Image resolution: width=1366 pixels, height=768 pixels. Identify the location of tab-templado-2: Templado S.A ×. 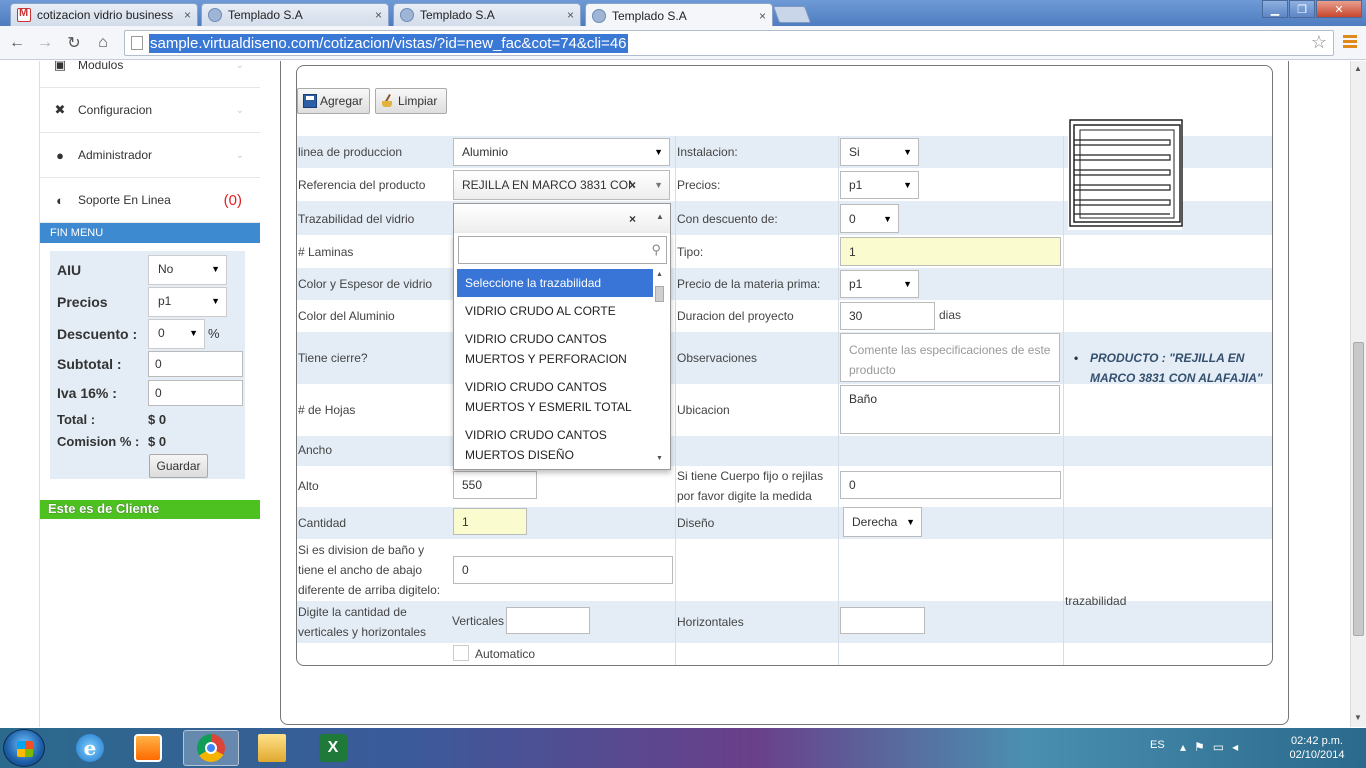
(487, 14).